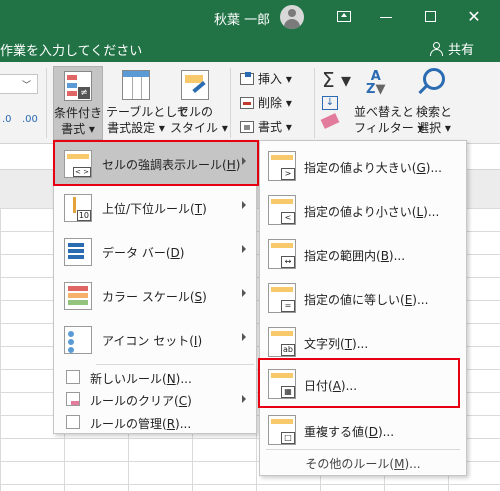 The height and width of the screenshot is (491, 500). I want to click on menu-item-data-bars: データ バー(D), so click(155, 252).